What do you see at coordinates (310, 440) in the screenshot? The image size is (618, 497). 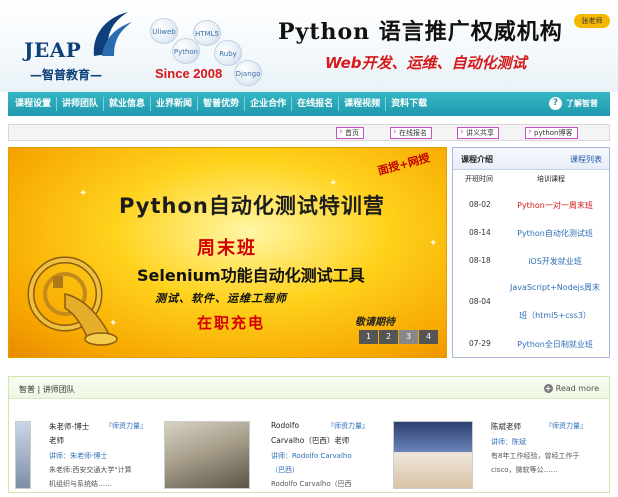 I see `teacher-name-line-2: Carvalho（巴西）老师` at bounding box center [310, 440].